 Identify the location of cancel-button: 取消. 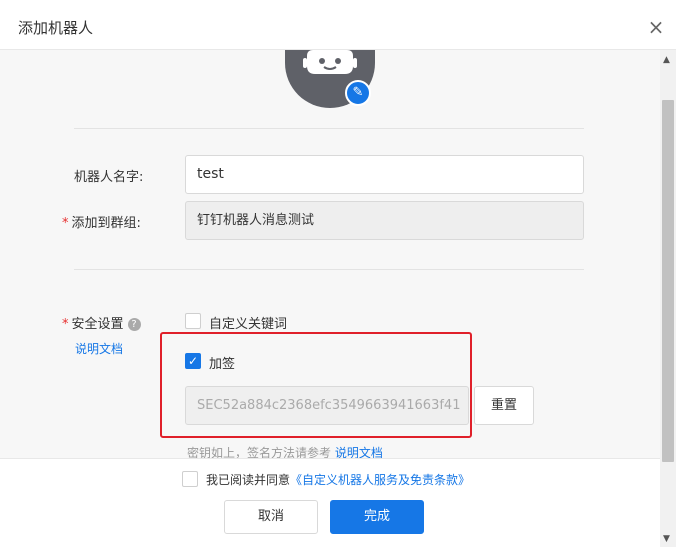
(271, 517).